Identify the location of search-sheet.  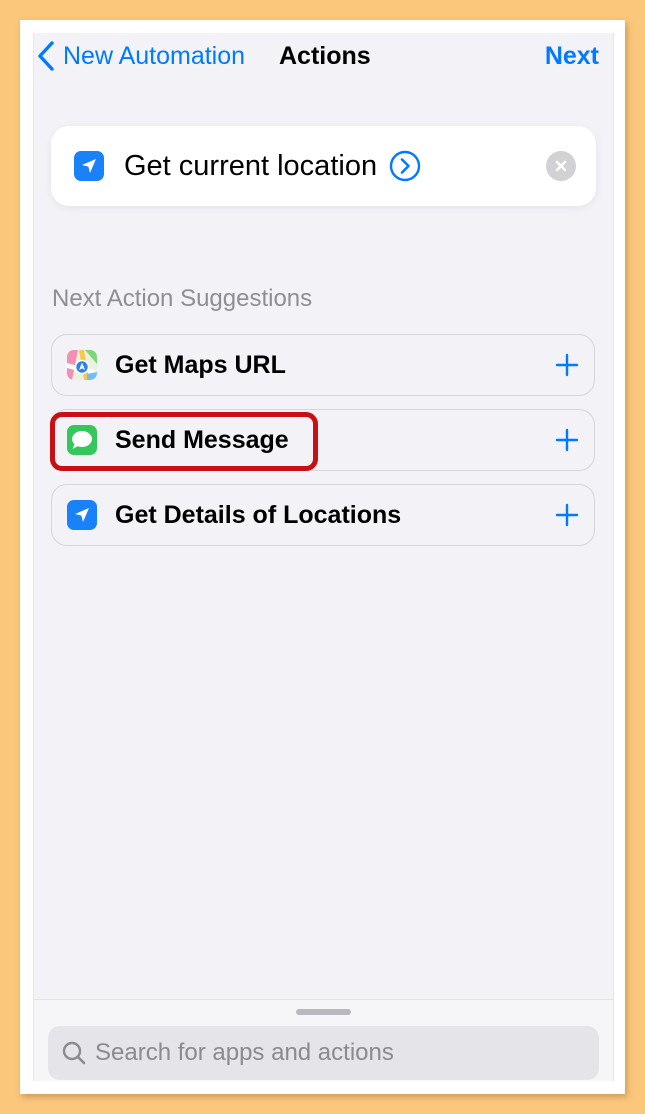
(323, 1040).